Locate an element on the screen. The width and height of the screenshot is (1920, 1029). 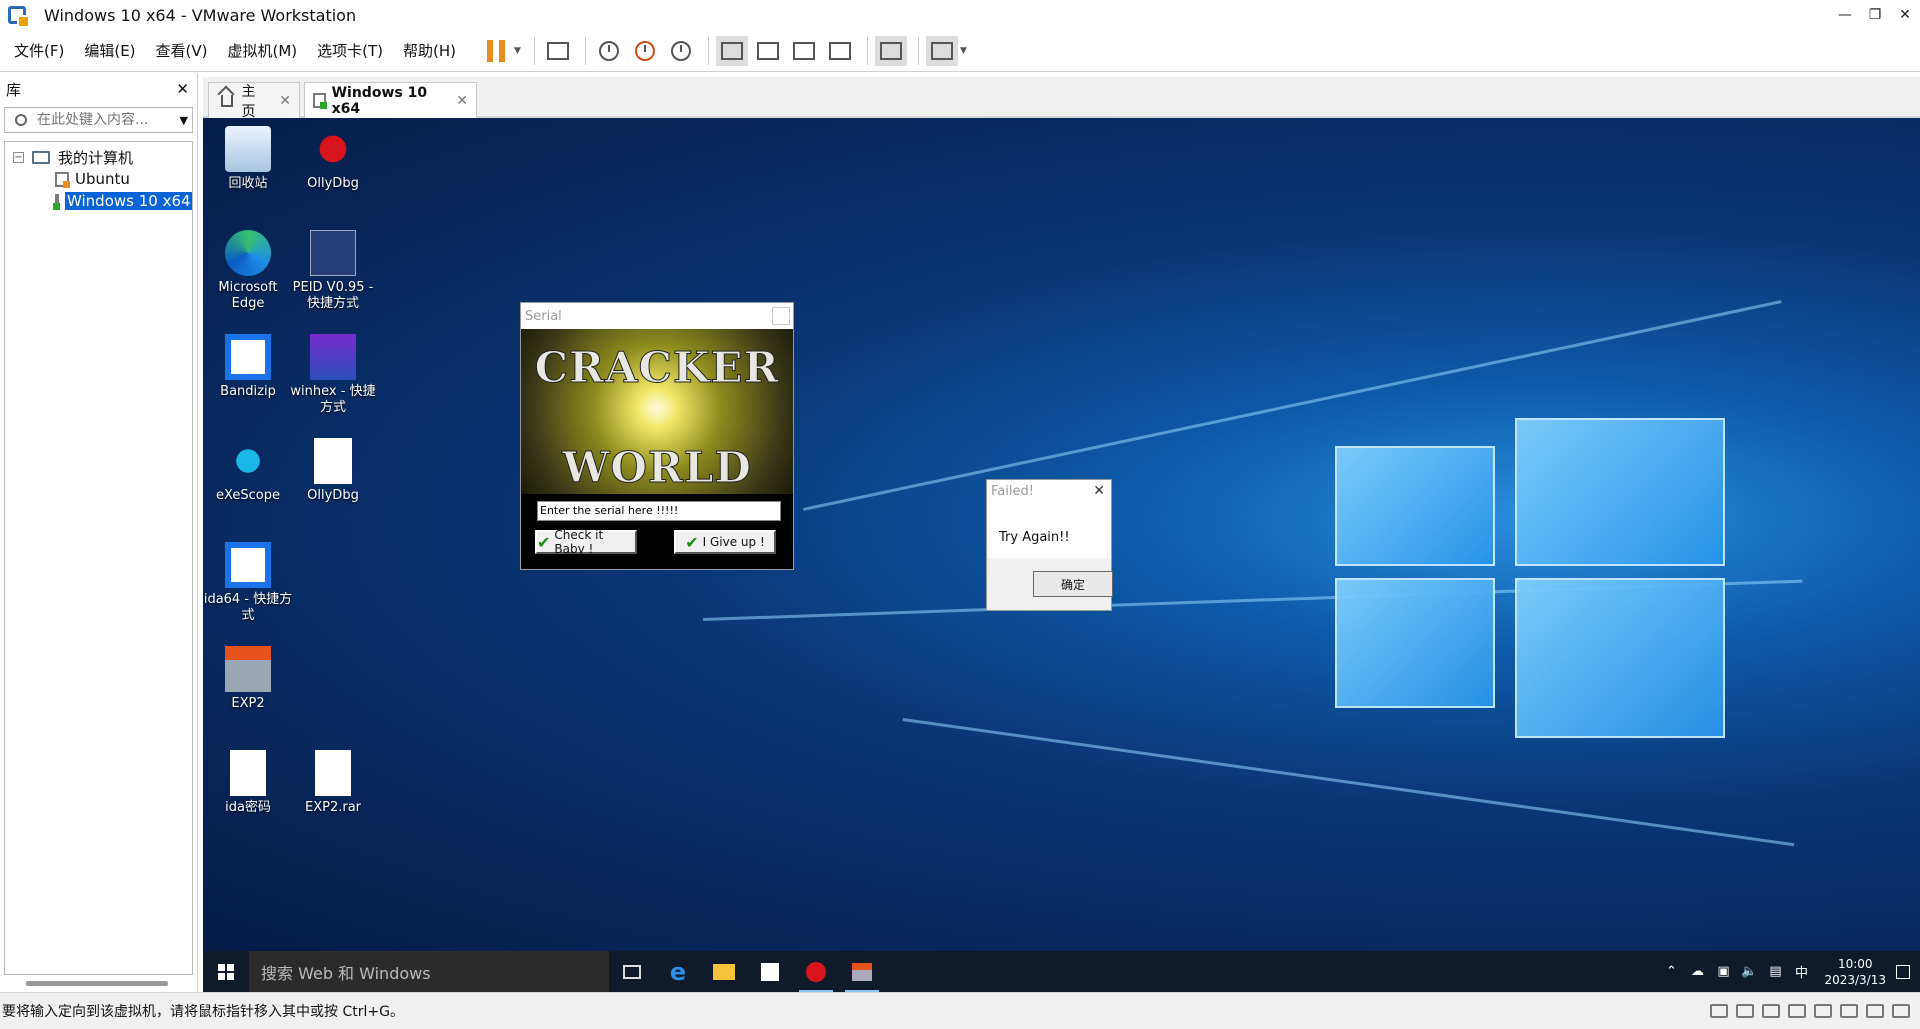
desktop-icon-recycle-bin: 回收站 is located at coordinates (248, 159).